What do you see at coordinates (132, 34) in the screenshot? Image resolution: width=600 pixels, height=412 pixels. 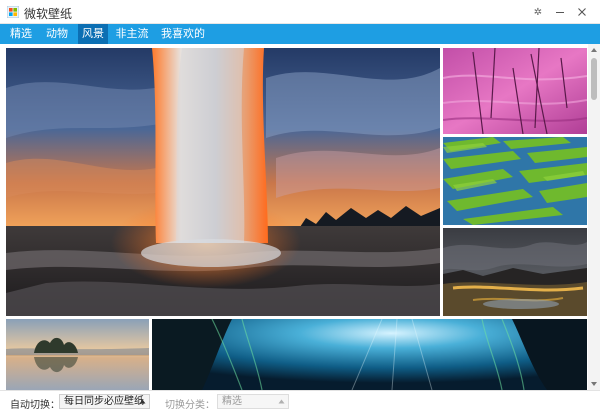 I see `tab-alternative: 非主流` at bounding box center [132, 34].